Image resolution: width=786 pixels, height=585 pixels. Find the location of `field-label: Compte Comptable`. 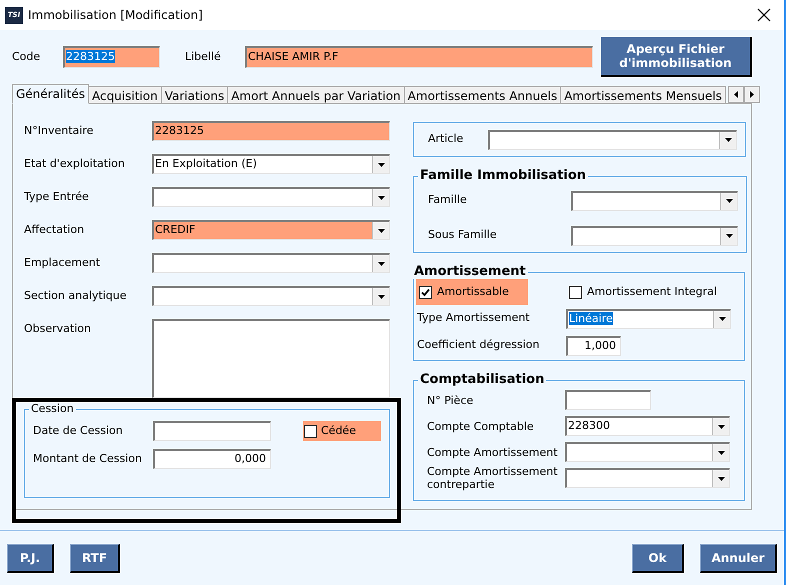

field-label: Compte Comptable is located at coordinates (480, 426).